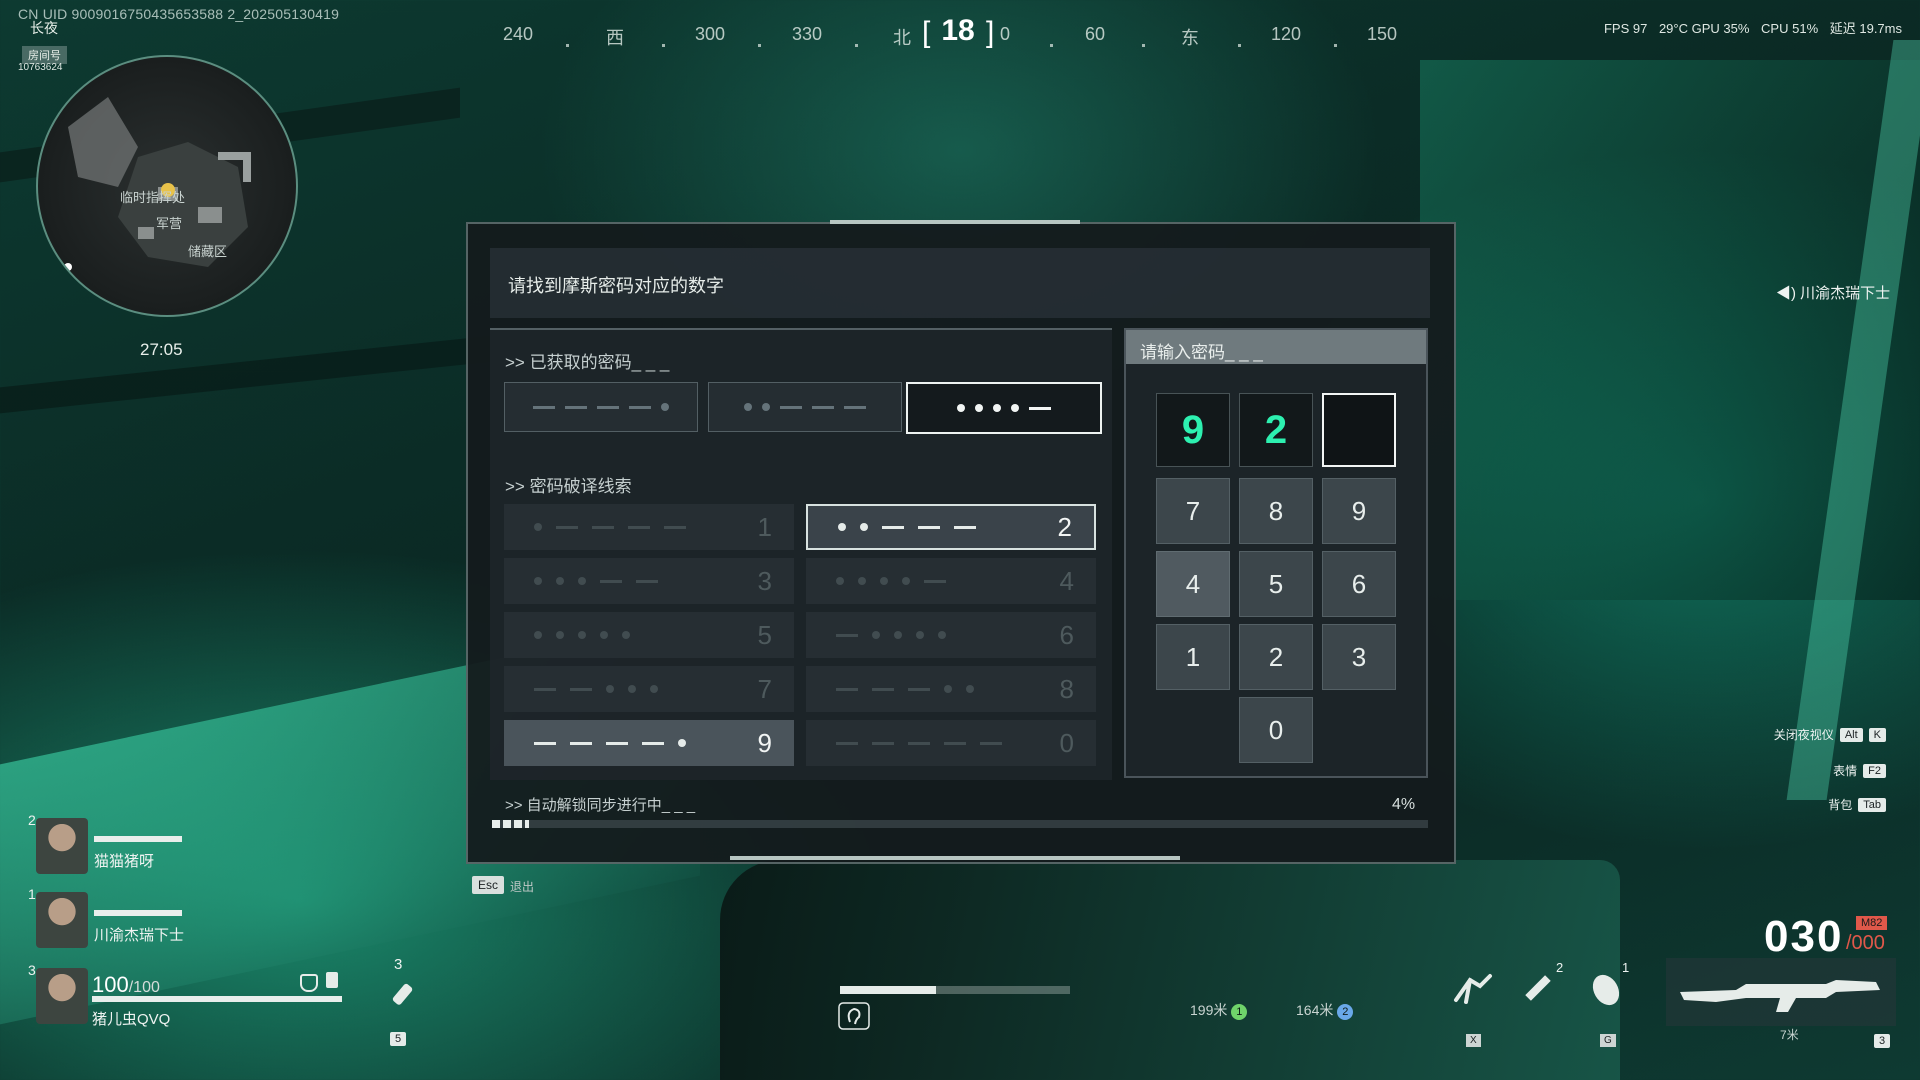  I want to click on compass-tick: 北, so click(902, 38).